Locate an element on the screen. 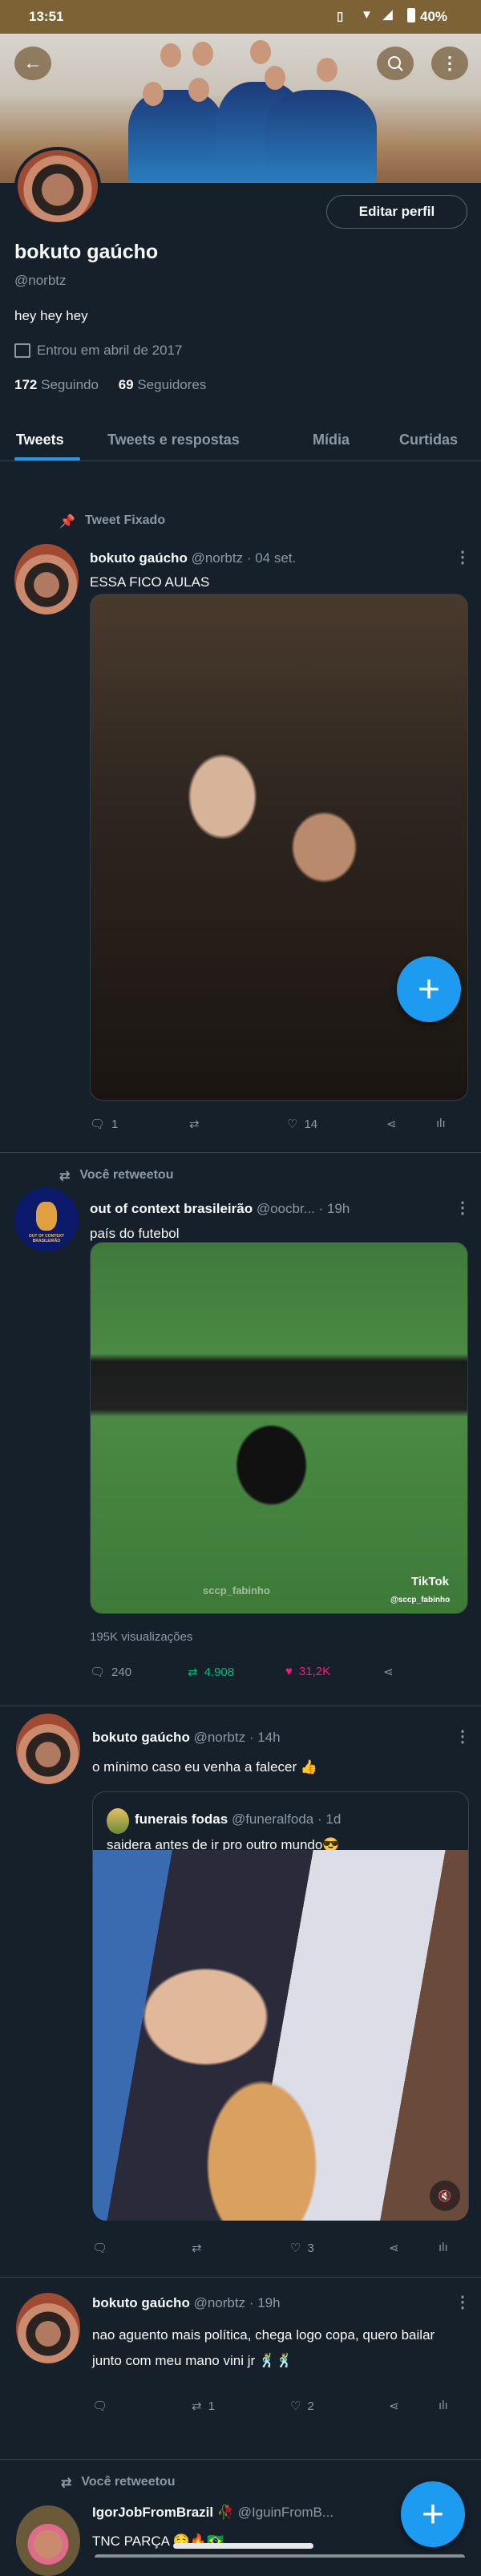  signal-icon: ◢ is located at coordinates (388, 15).